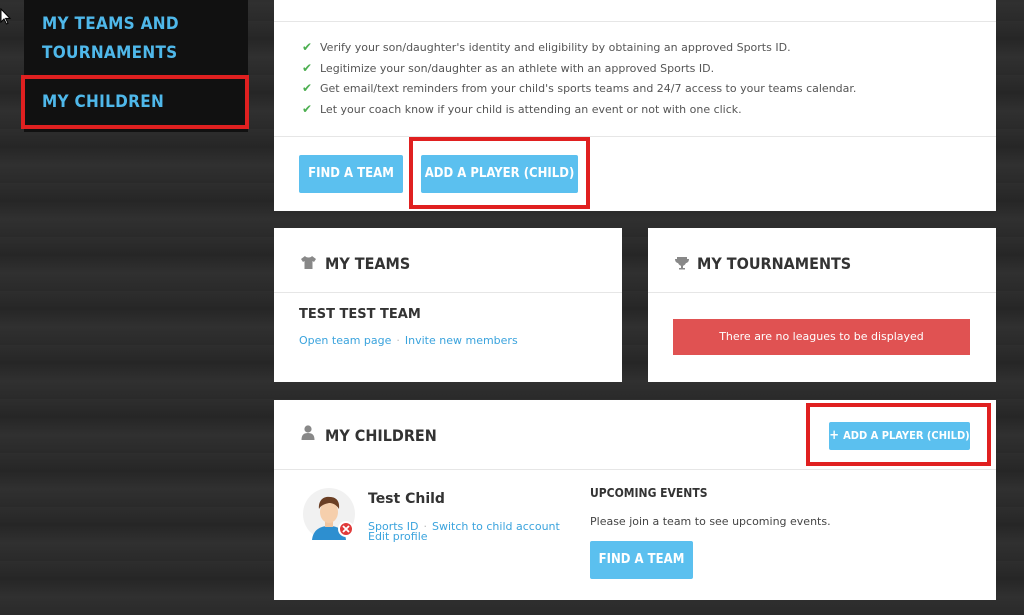  Describe the element at coordinates (398, 536) in the screenshot. I see `edit-profile-link: Edit profile` at that location.